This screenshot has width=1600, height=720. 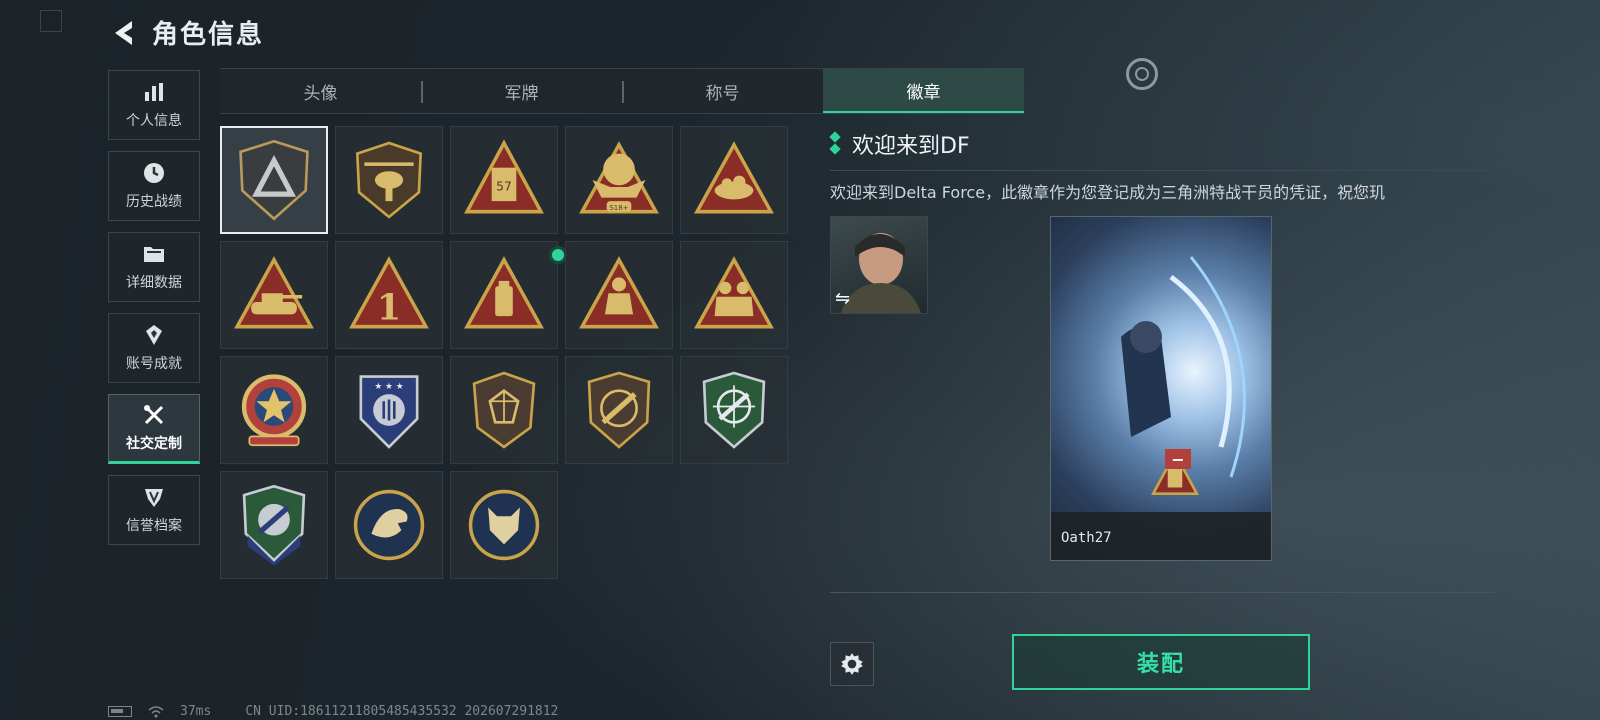 What do you see at coordinates (208, 35) in the screenshot?
I see `page-title: 角色信息` at bounding box center [208, 35].